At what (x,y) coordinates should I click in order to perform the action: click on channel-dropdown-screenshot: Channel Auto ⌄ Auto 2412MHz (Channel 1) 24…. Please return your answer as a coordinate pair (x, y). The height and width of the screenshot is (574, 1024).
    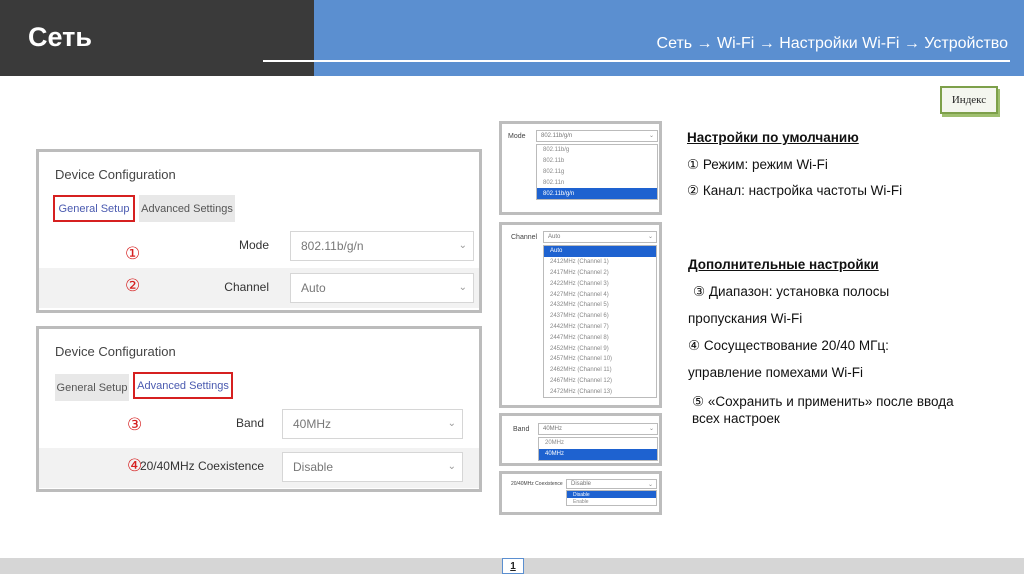
    Looking at the image, I should click on (580, 315).